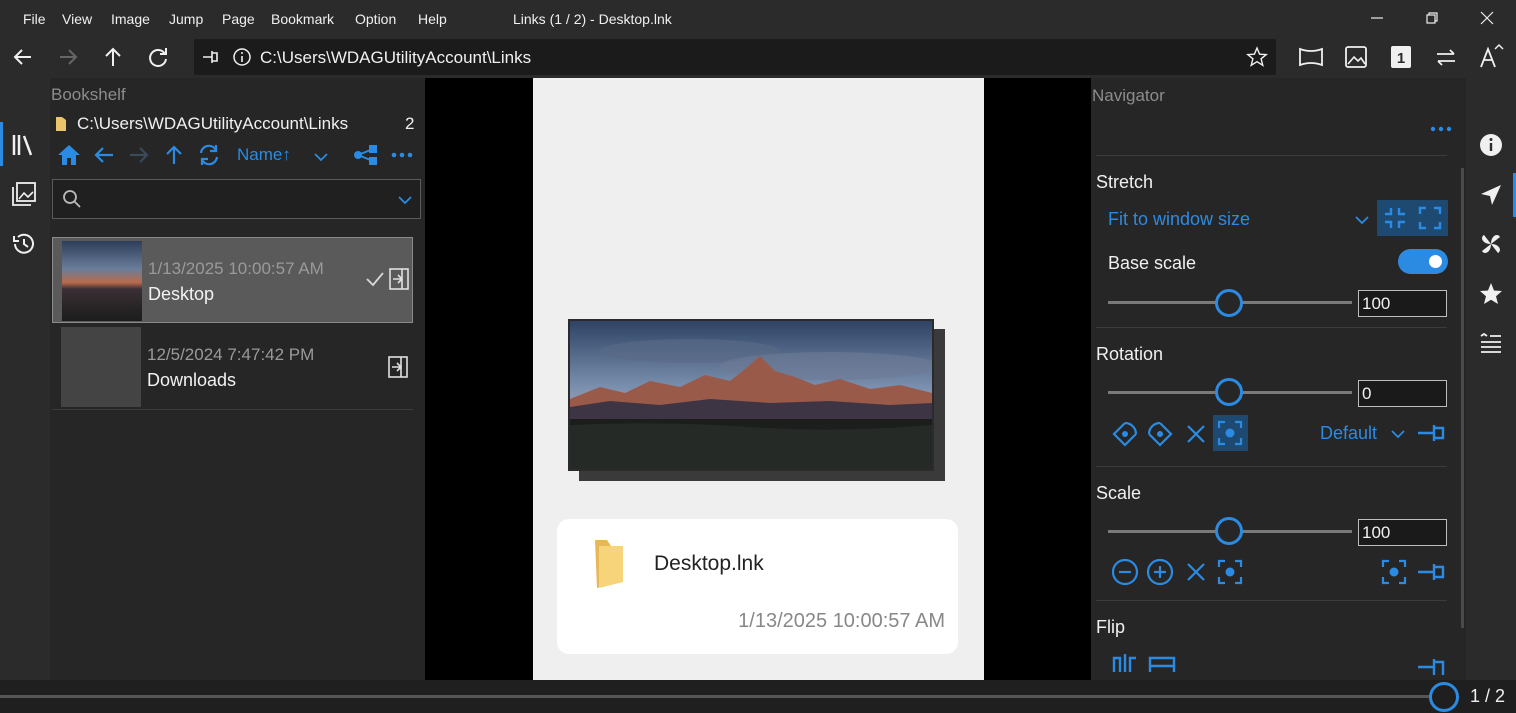  Describe the element at coordinates (186, 19) in the screenshot. I see `menu-jump: Jump` at that location.